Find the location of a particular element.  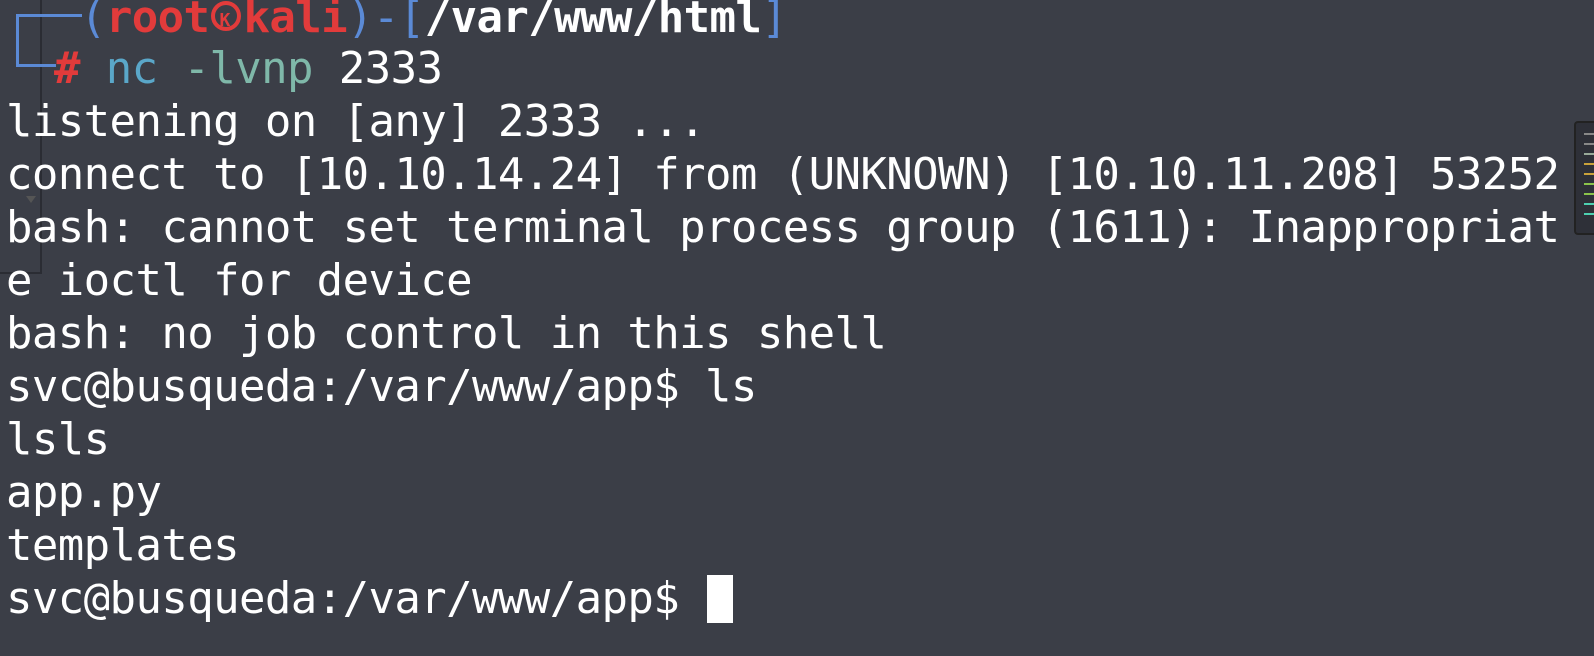

prompt-close-bracket: ] is located at coordinates (774, 21).